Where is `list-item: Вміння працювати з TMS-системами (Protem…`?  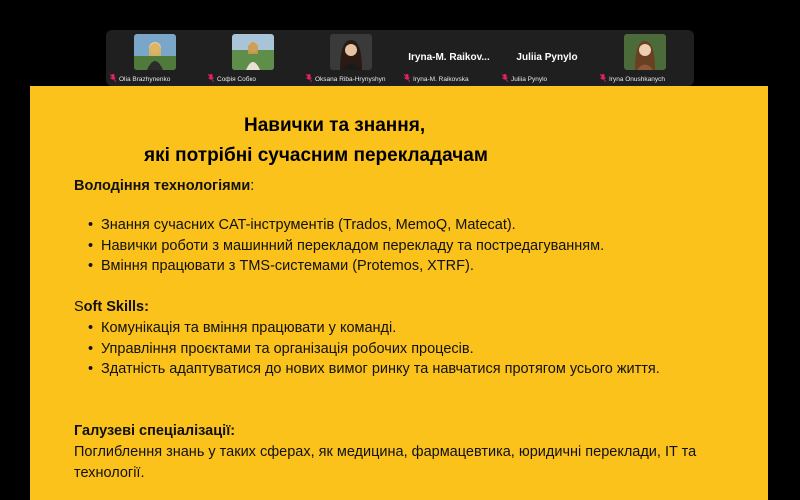 list-item: Вміння працювати з TMS-системами (Protem… is located at coordinates (397, 266).